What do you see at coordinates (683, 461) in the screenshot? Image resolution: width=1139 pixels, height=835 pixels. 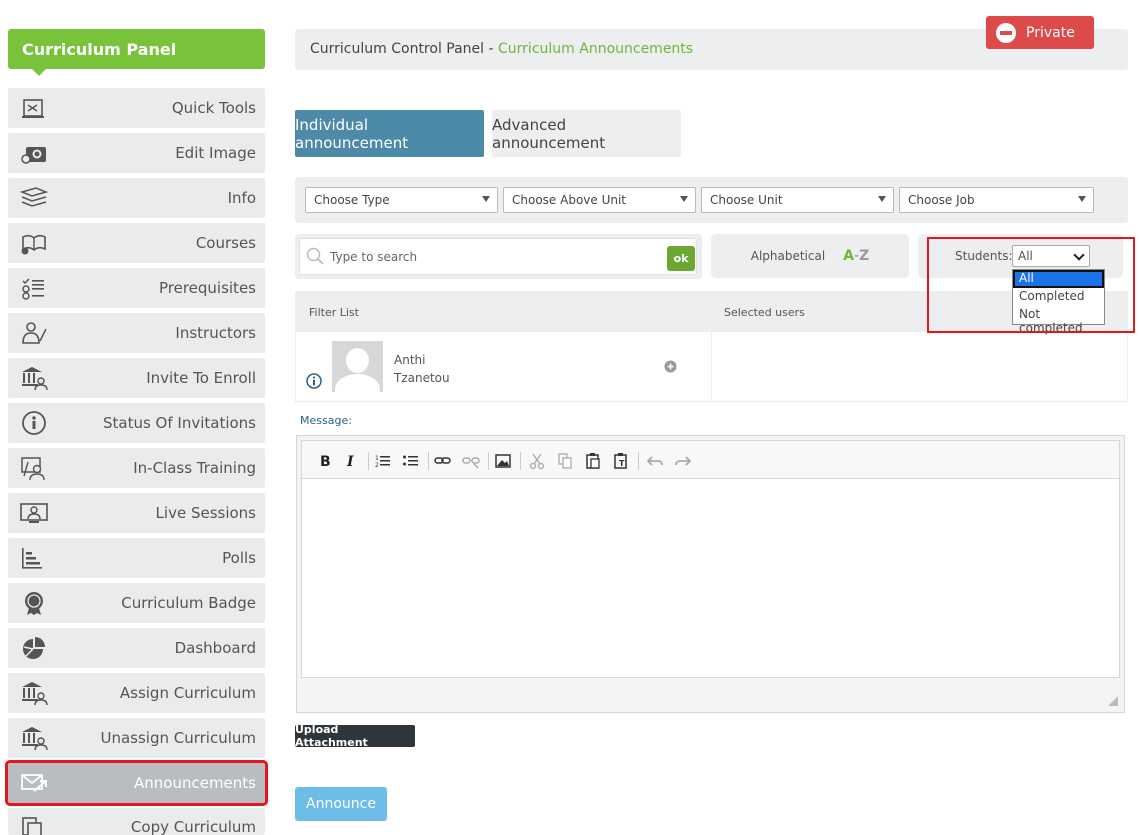 I see `redo-icon` at bounding box center [683, 461].